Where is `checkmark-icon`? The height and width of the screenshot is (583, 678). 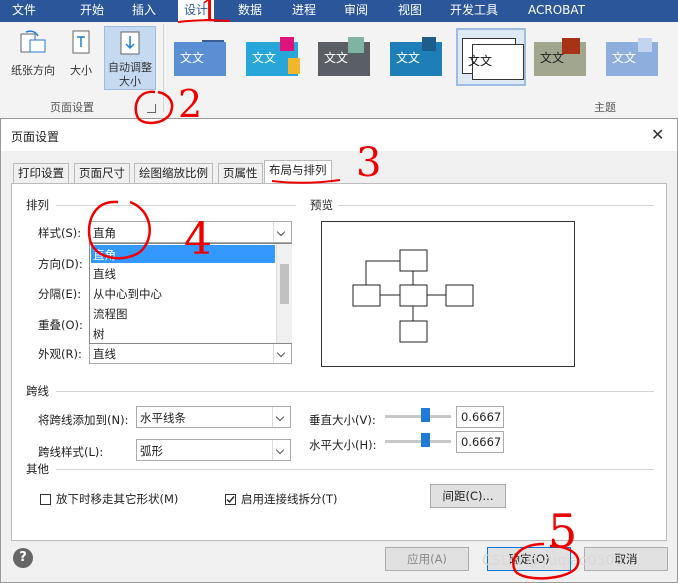 checkmark-icon is located at coordinates (230, 500).